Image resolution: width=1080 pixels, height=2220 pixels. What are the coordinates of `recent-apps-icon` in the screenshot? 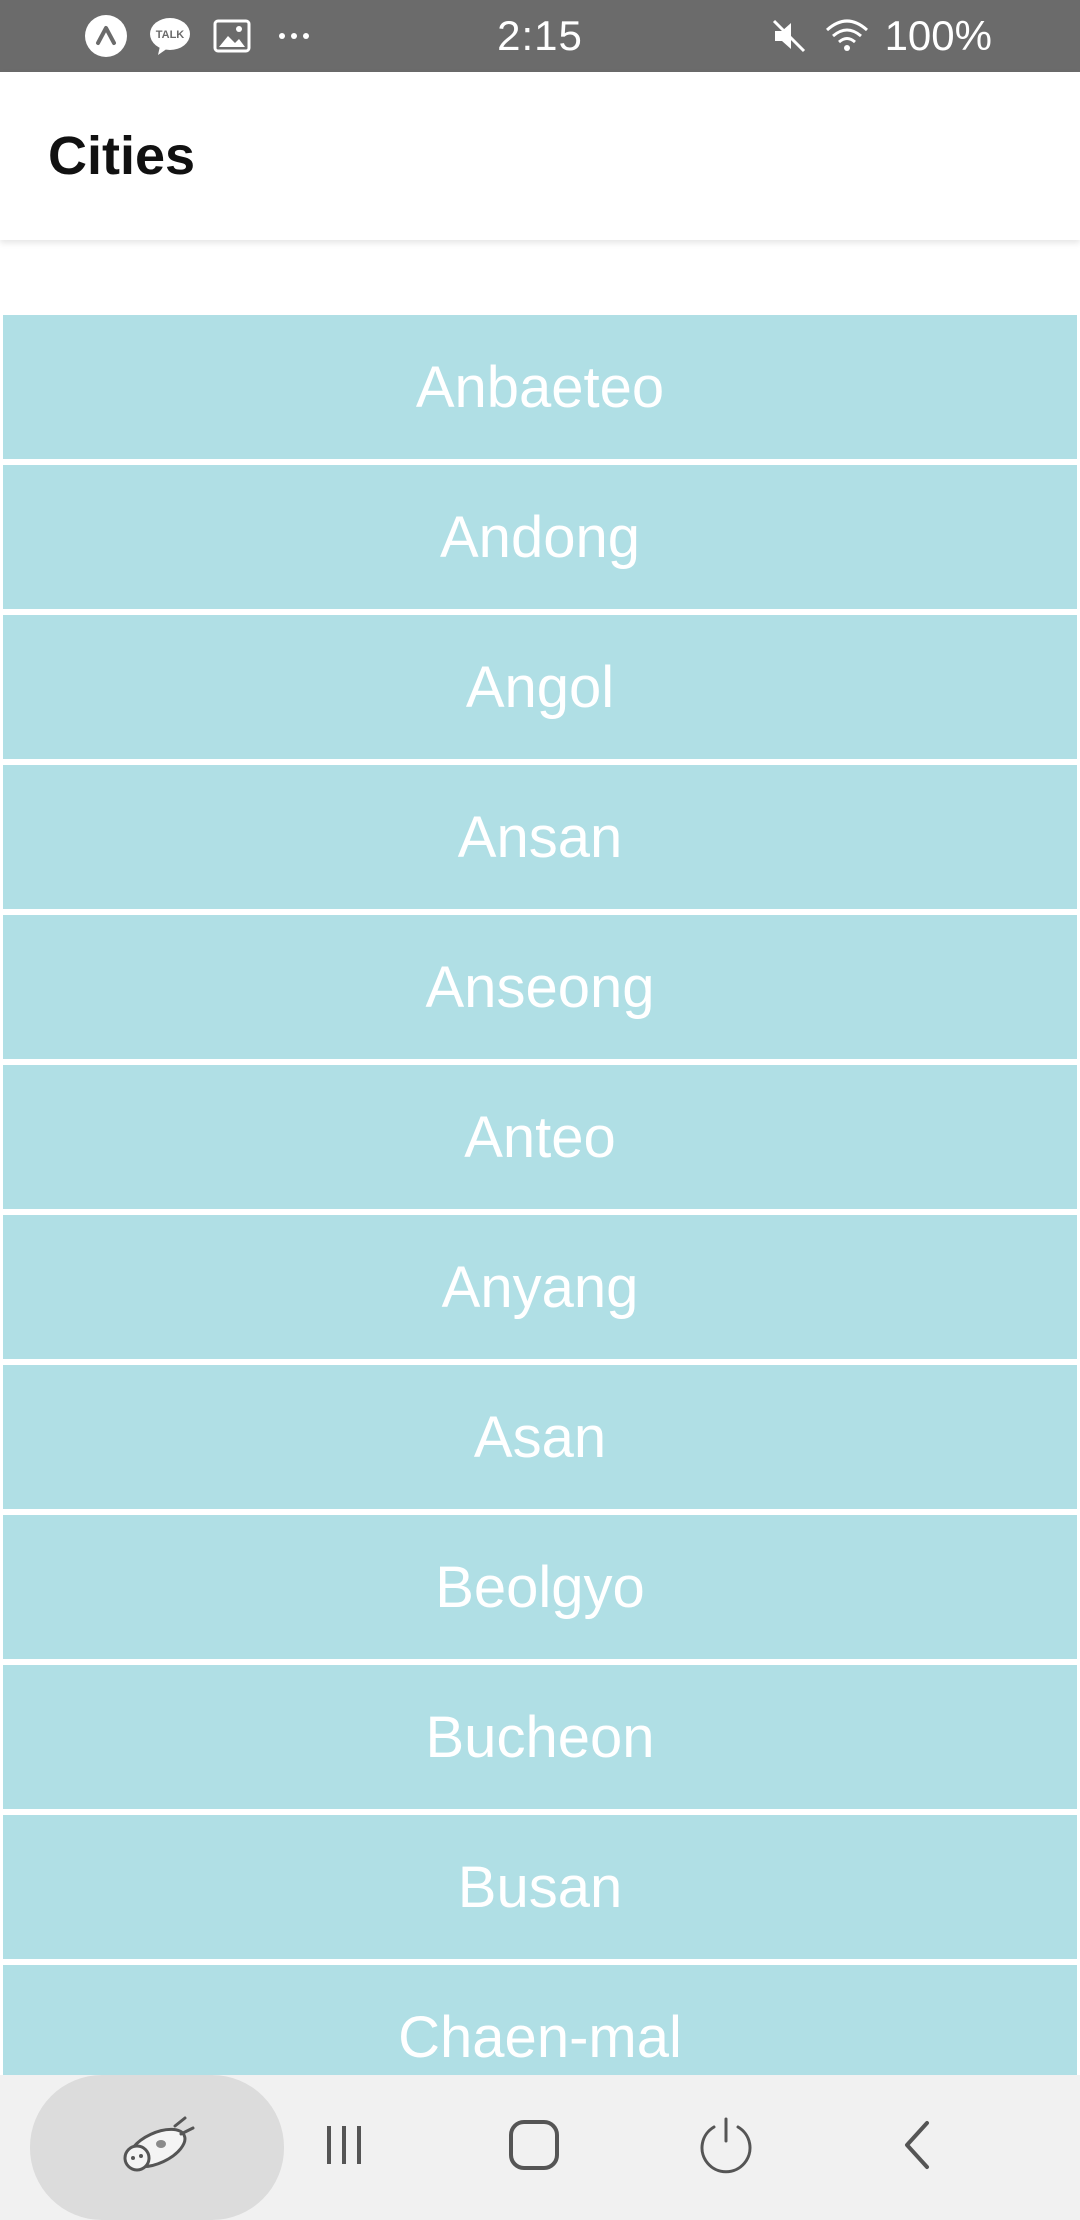 It's located at (344, 2147).